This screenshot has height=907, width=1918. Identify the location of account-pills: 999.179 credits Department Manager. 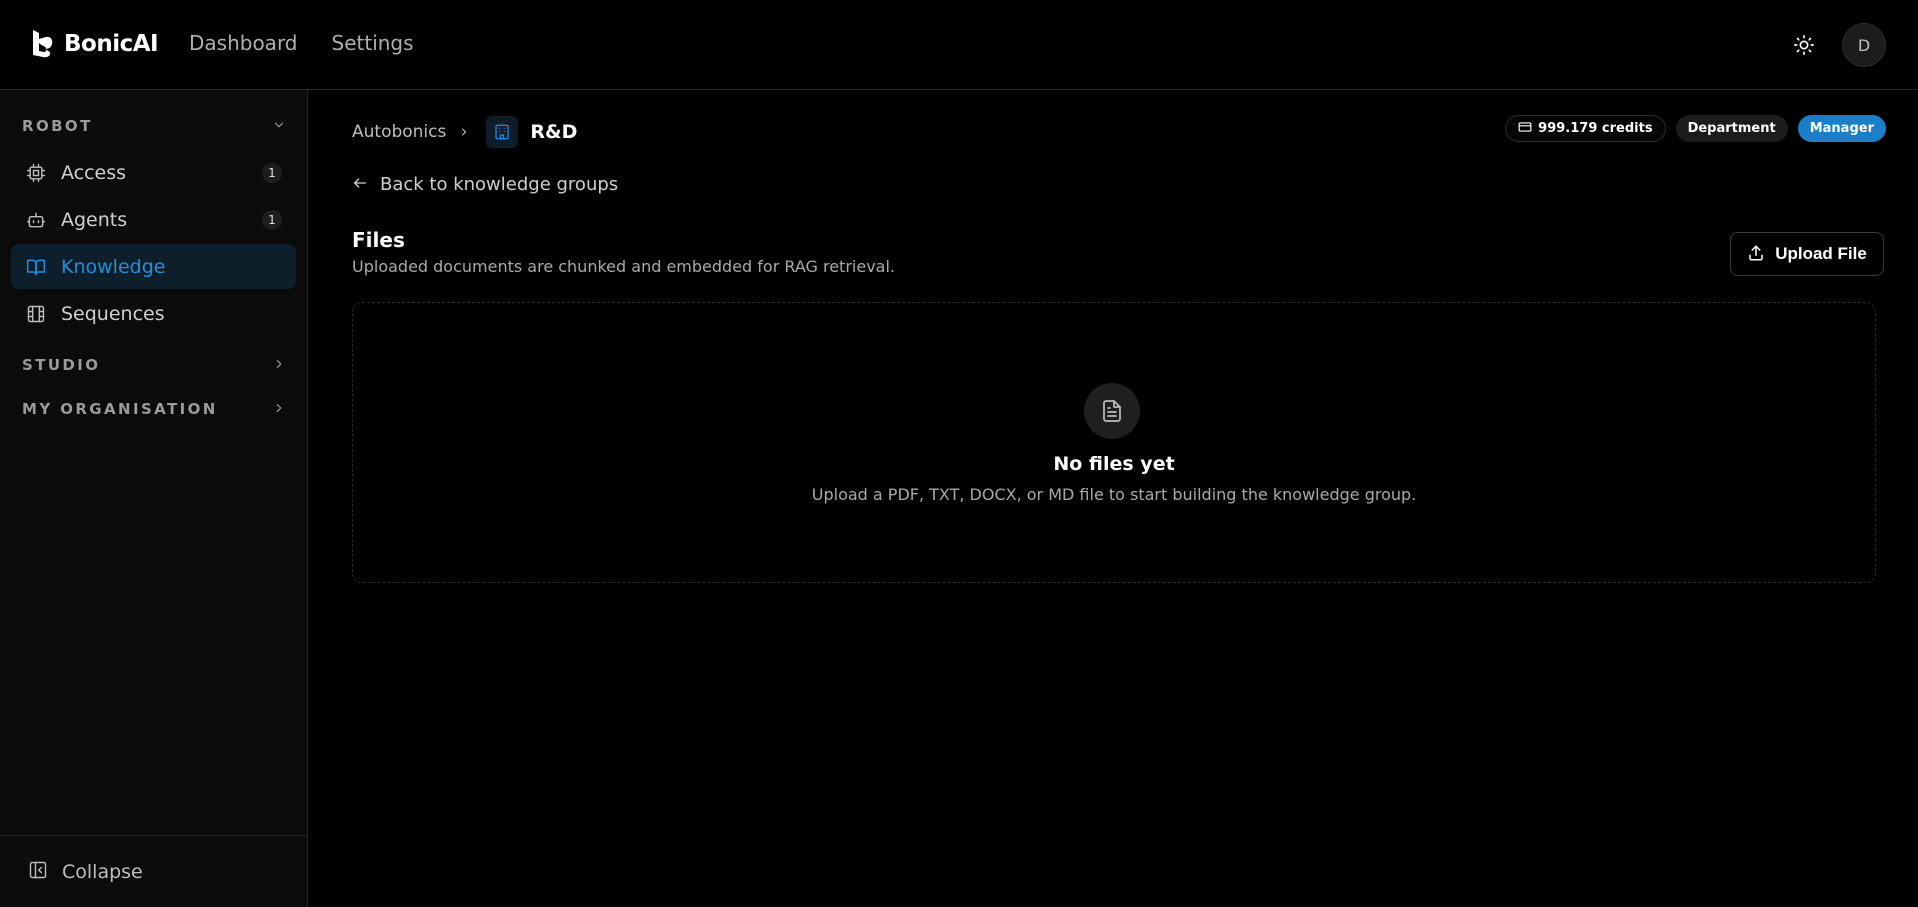
(1695, 128).